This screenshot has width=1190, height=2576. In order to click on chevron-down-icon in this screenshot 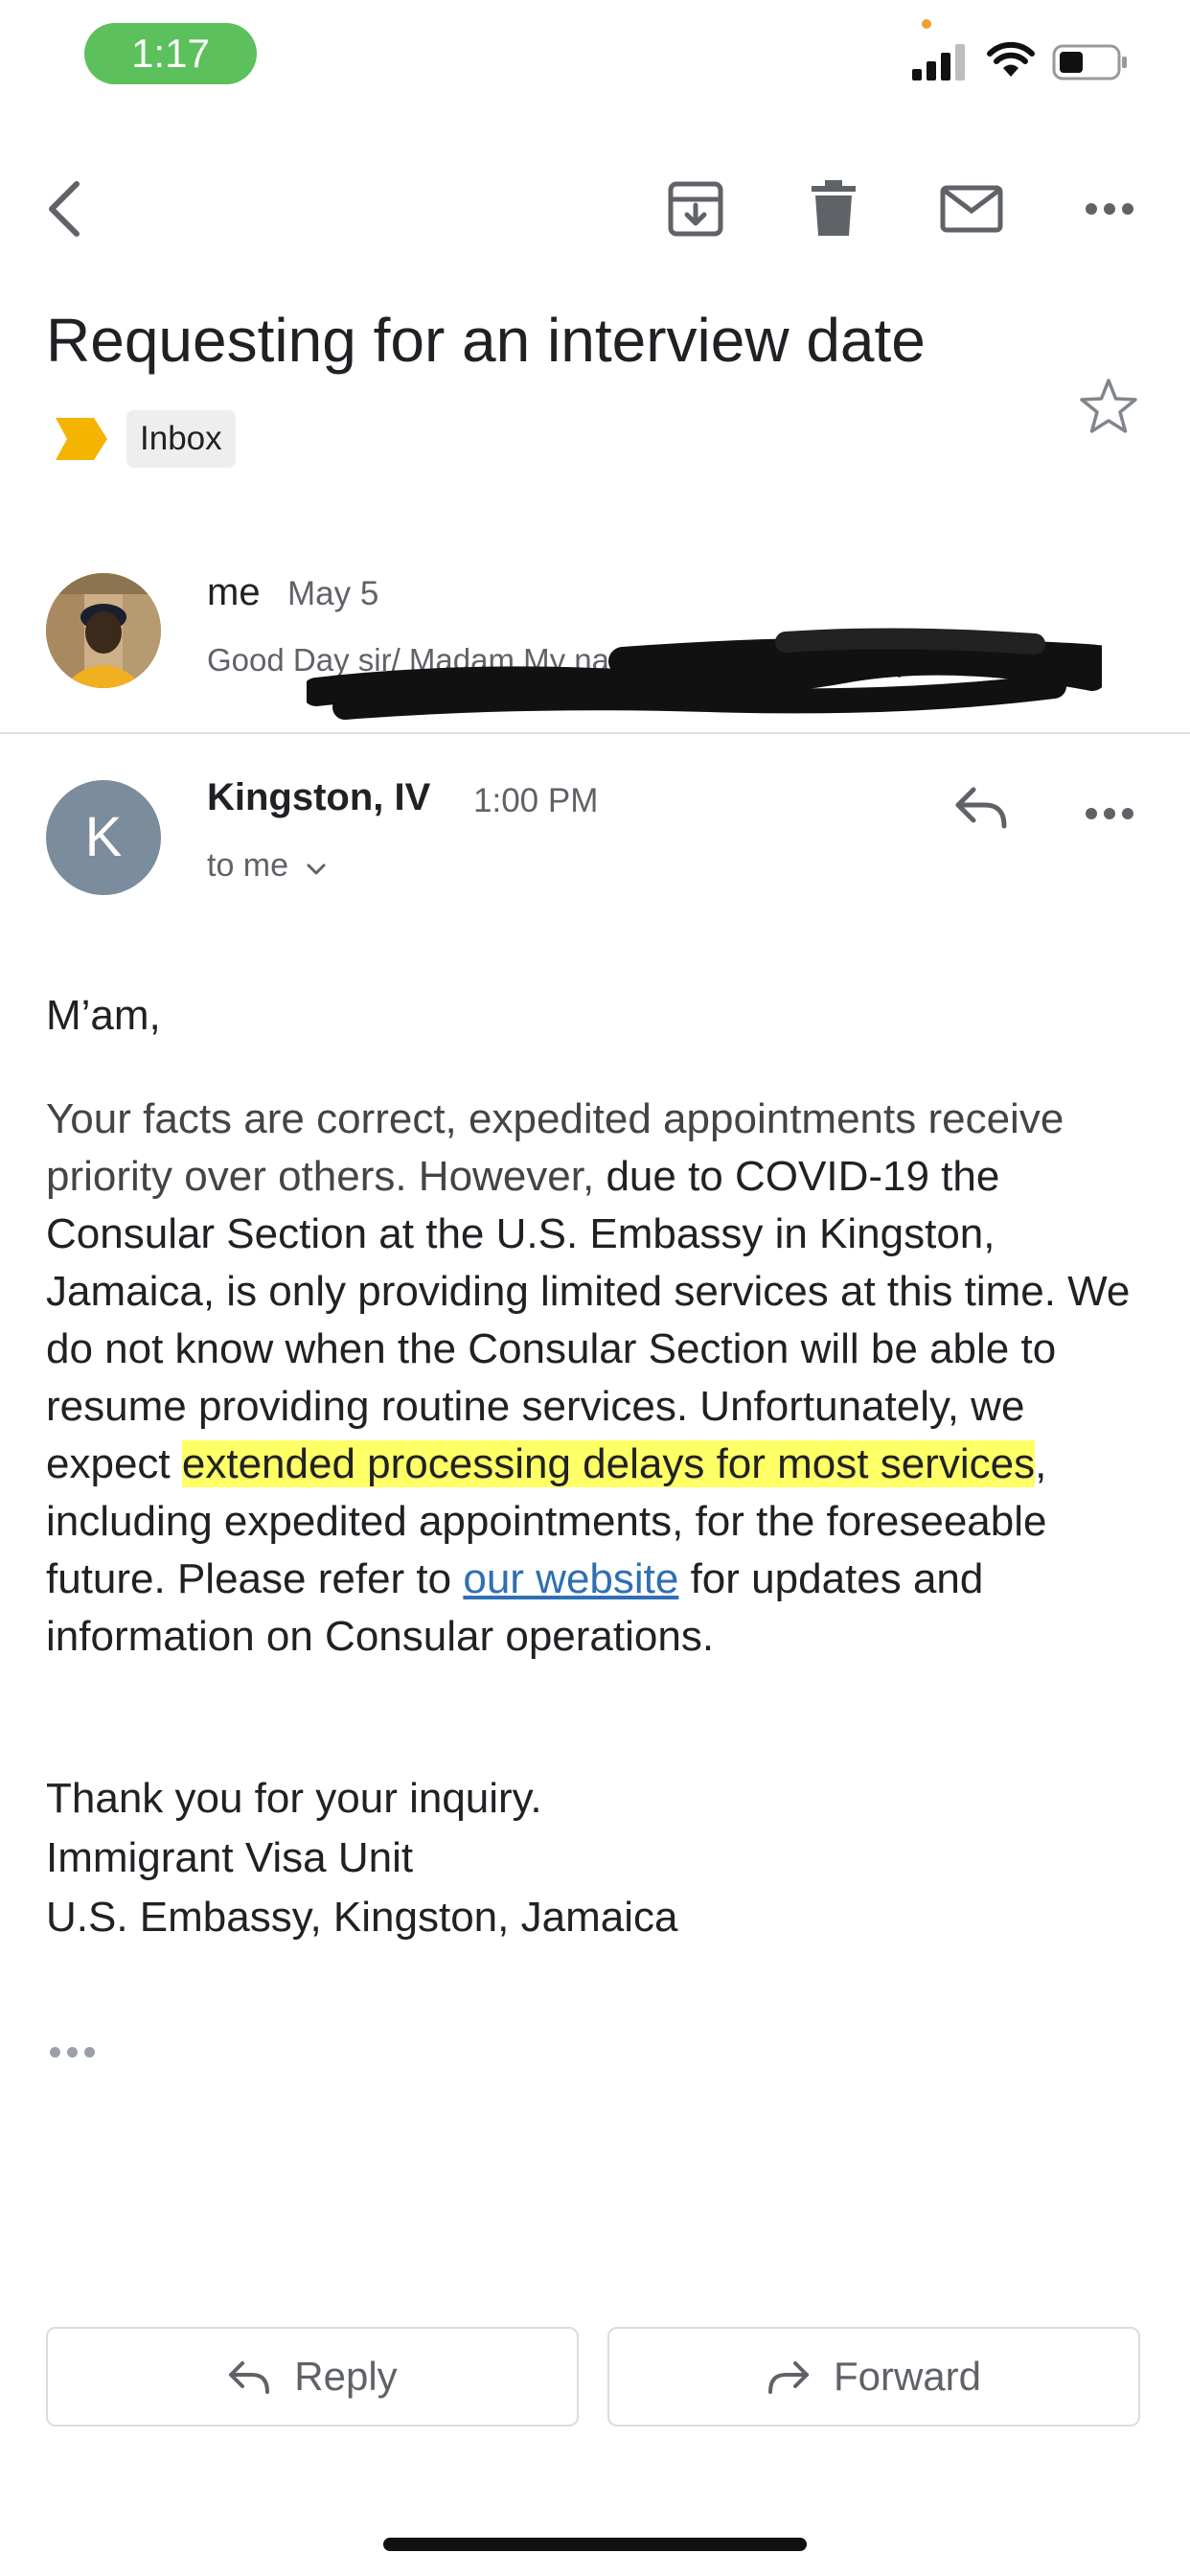, I will do `click(316, 869)`.